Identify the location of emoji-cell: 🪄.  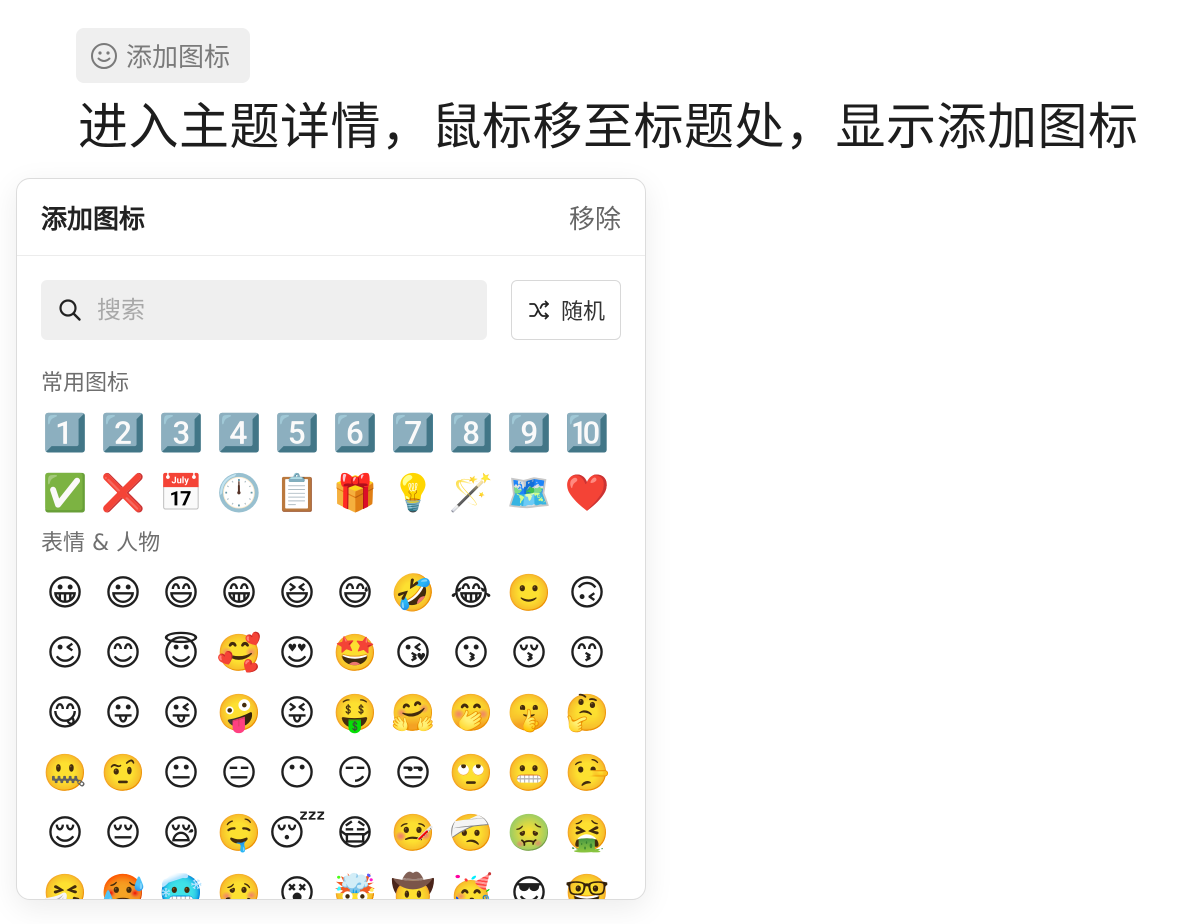
(471, 494).